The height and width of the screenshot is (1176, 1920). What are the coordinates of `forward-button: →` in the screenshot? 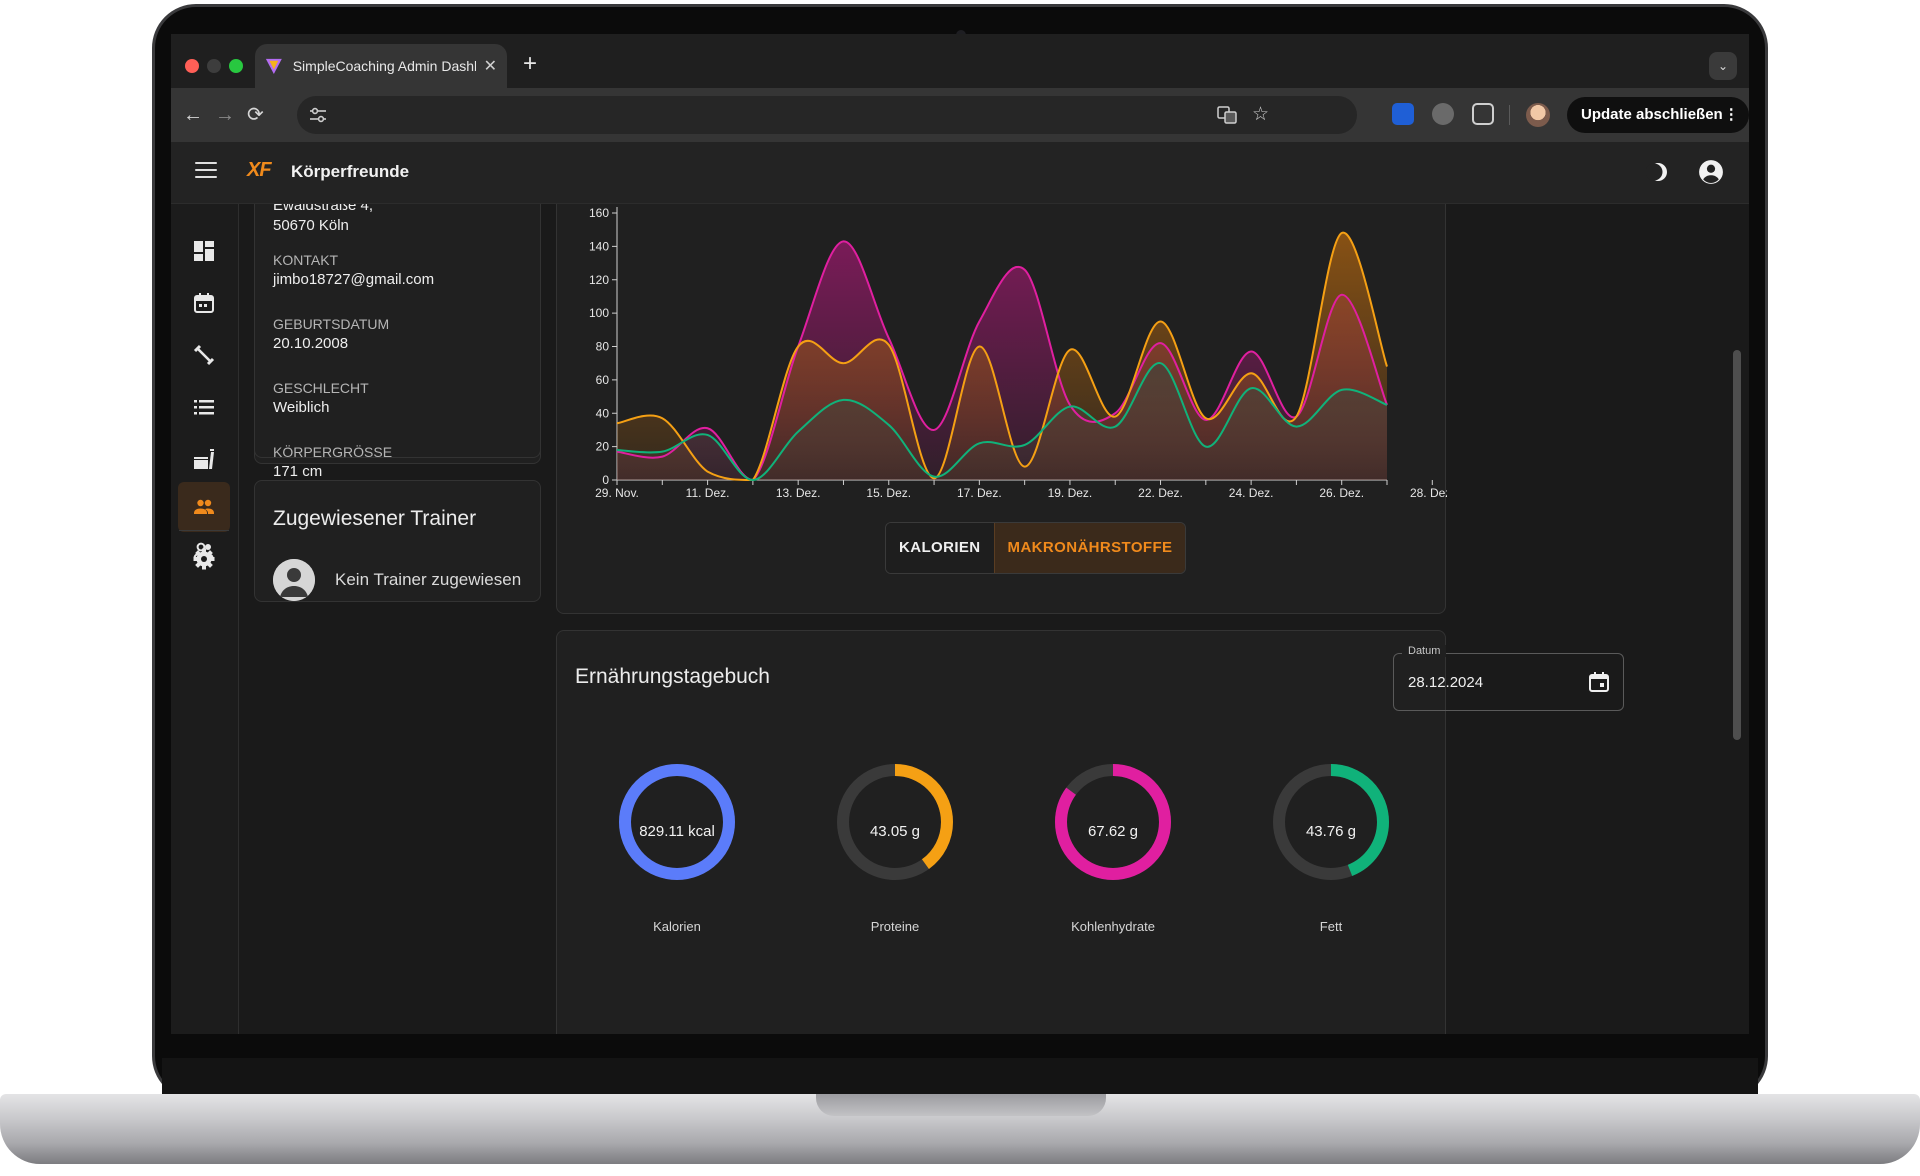 It's located at (225, 115).